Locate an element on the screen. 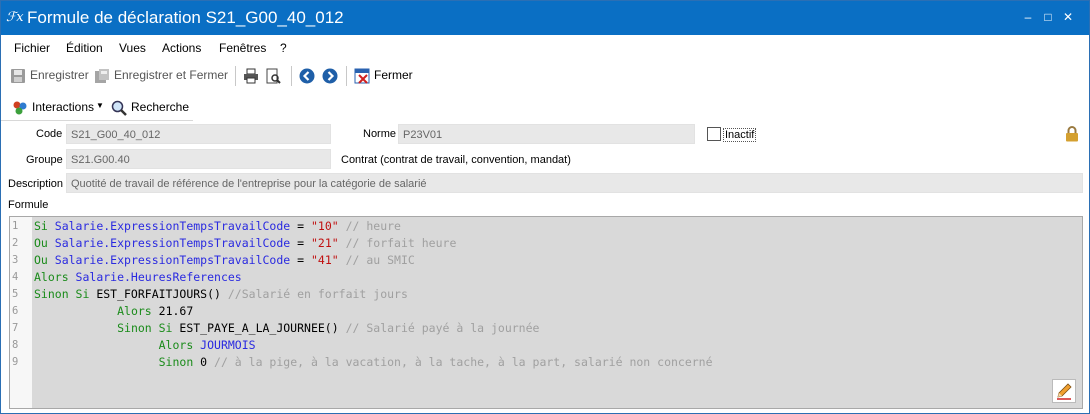 This screenshot has height=414, width=1090. code-token: EST_FORFAITJOURS() is located at coordinates (162, 294).